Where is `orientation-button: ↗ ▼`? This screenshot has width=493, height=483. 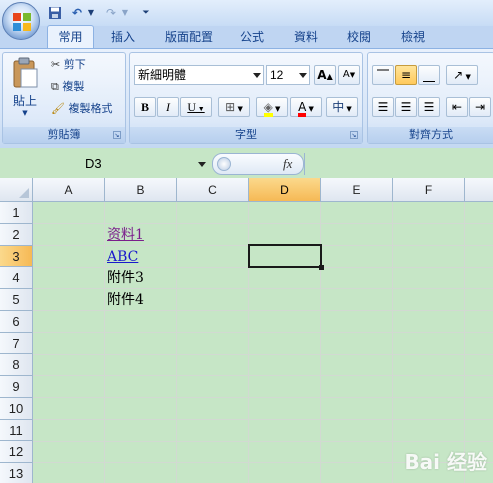
orientation-button: ↗ ▼ is located at coordinates (462, 75).